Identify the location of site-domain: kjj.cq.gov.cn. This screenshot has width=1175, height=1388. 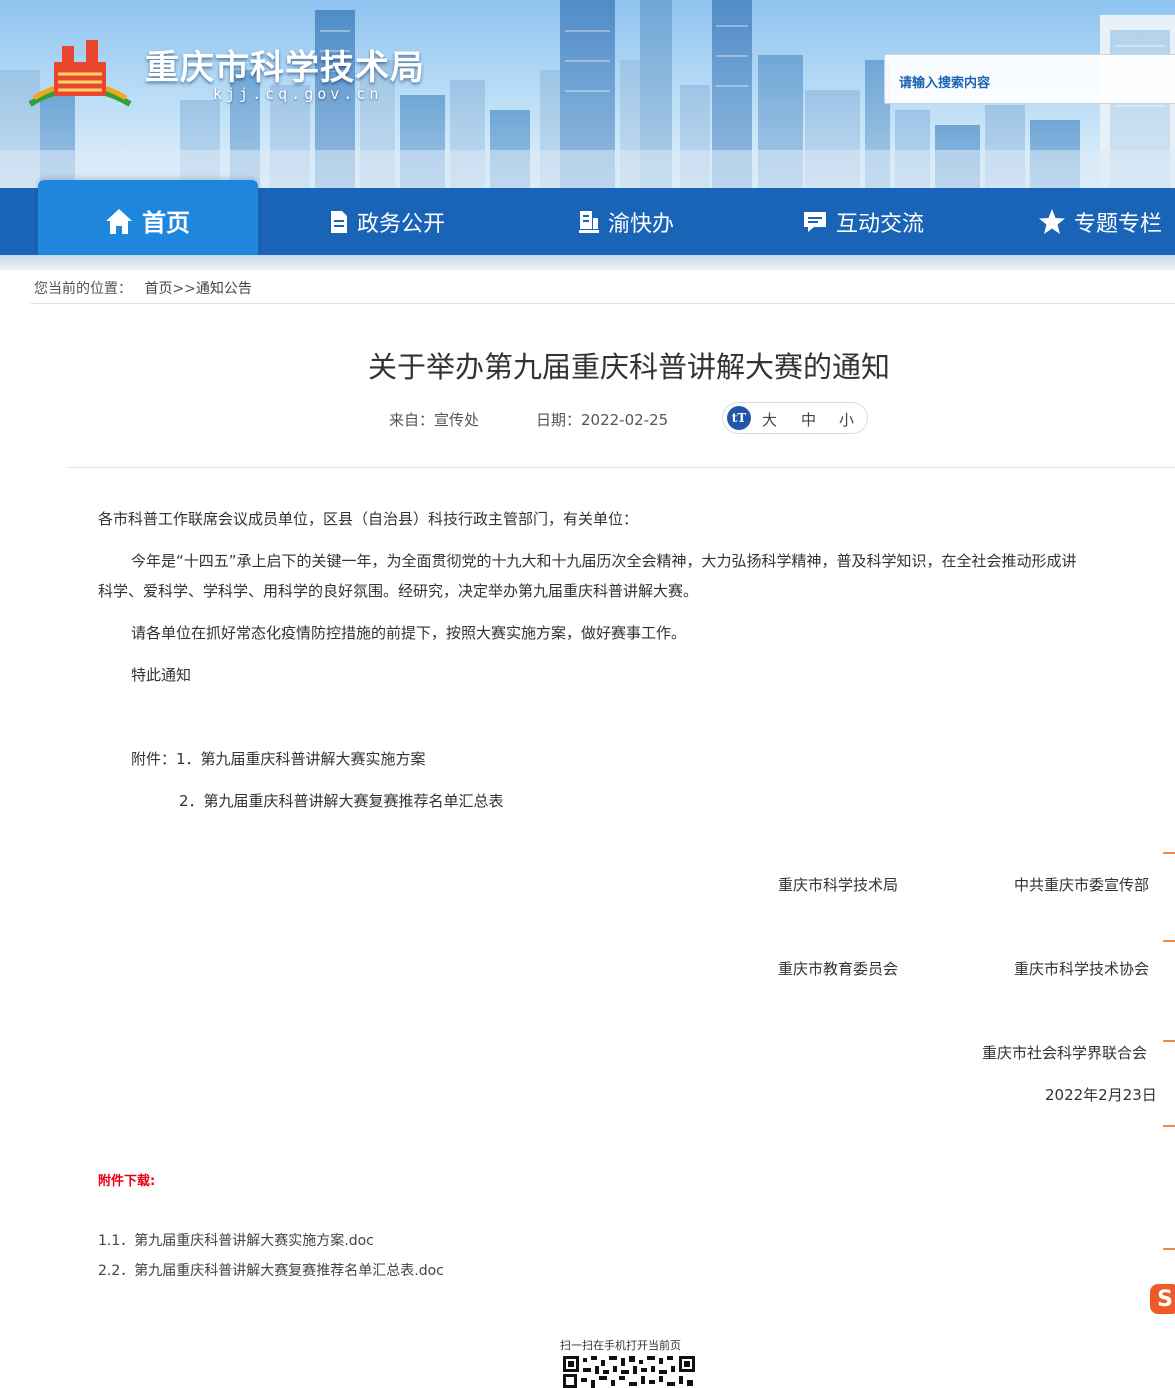
(298, 94).